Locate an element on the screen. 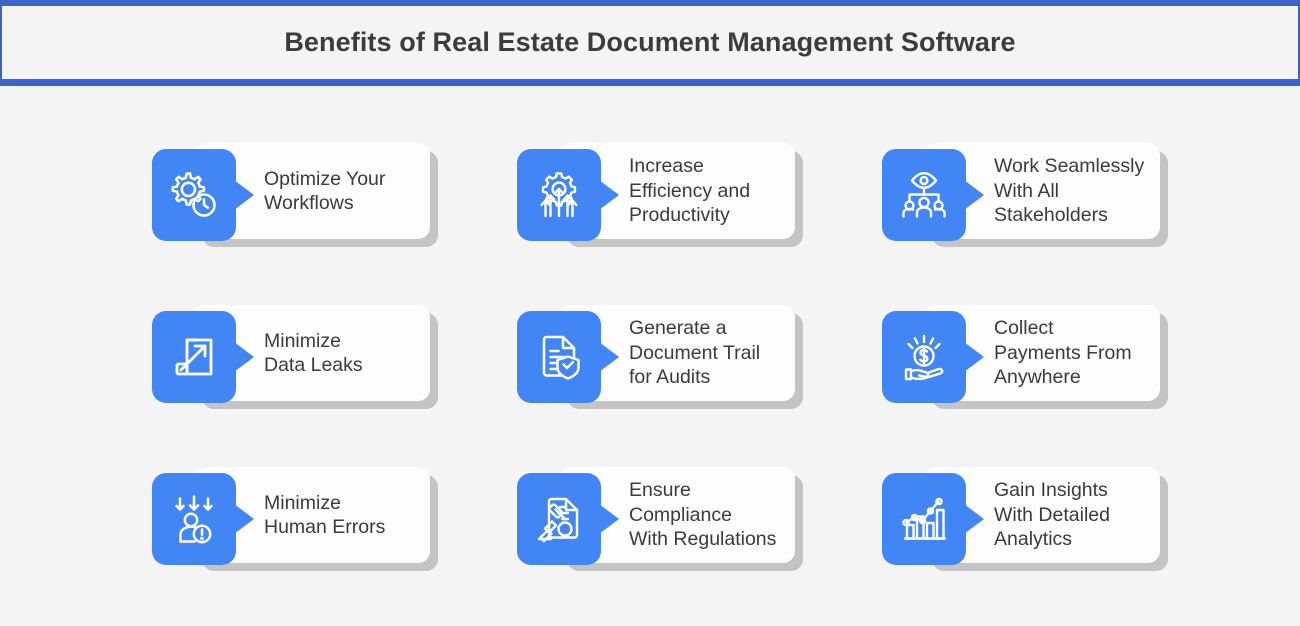 The height and width of the screenshot is (626, 1300). benefit-card: Minimize Human Errors is located at coordinates (295, 519).